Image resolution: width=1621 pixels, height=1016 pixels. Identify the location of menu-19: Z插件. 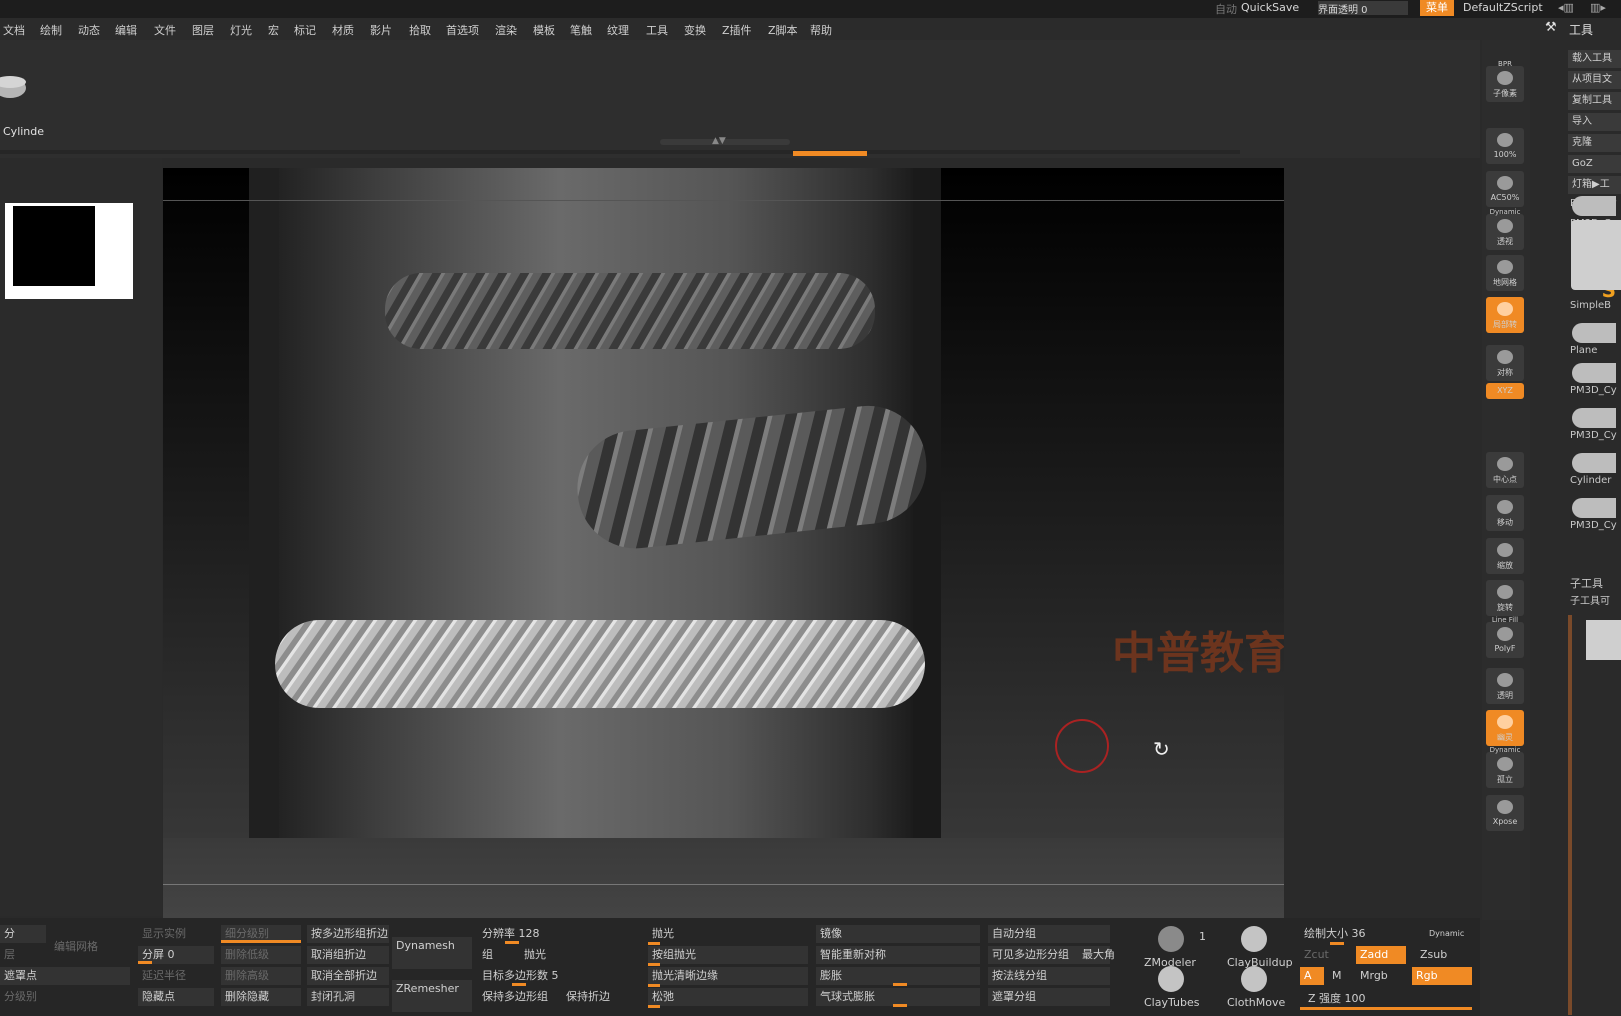
(737, 30).